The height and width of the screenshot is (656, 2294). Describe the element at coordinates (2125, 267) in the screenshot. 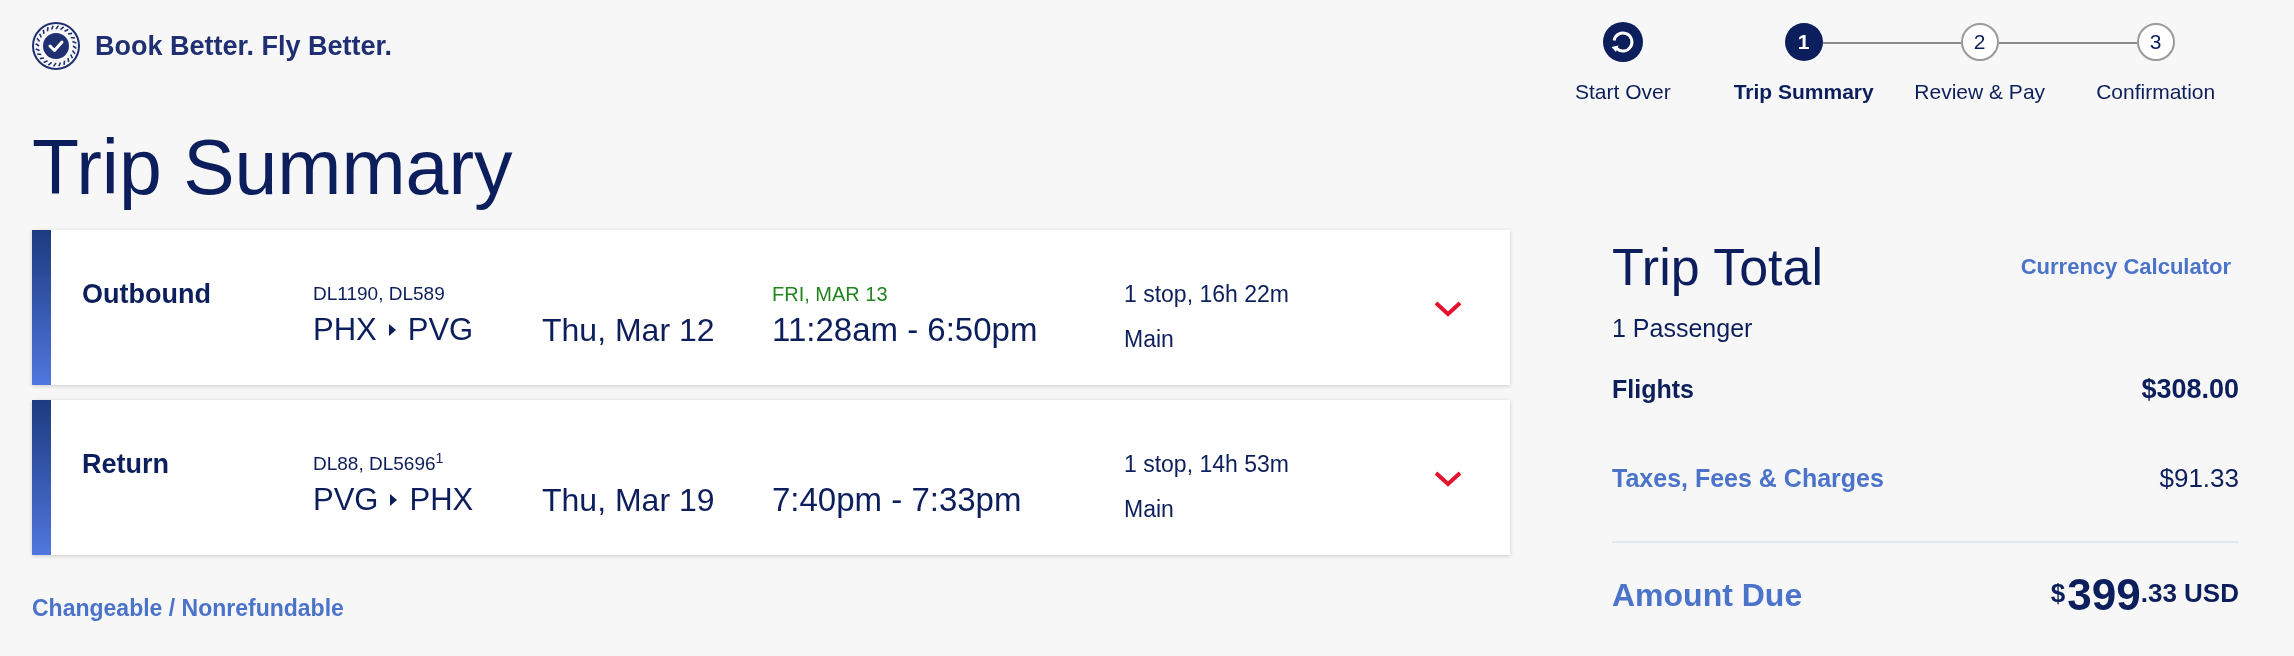

I see `currency-calculator-link: Currency Calculator` at that location.